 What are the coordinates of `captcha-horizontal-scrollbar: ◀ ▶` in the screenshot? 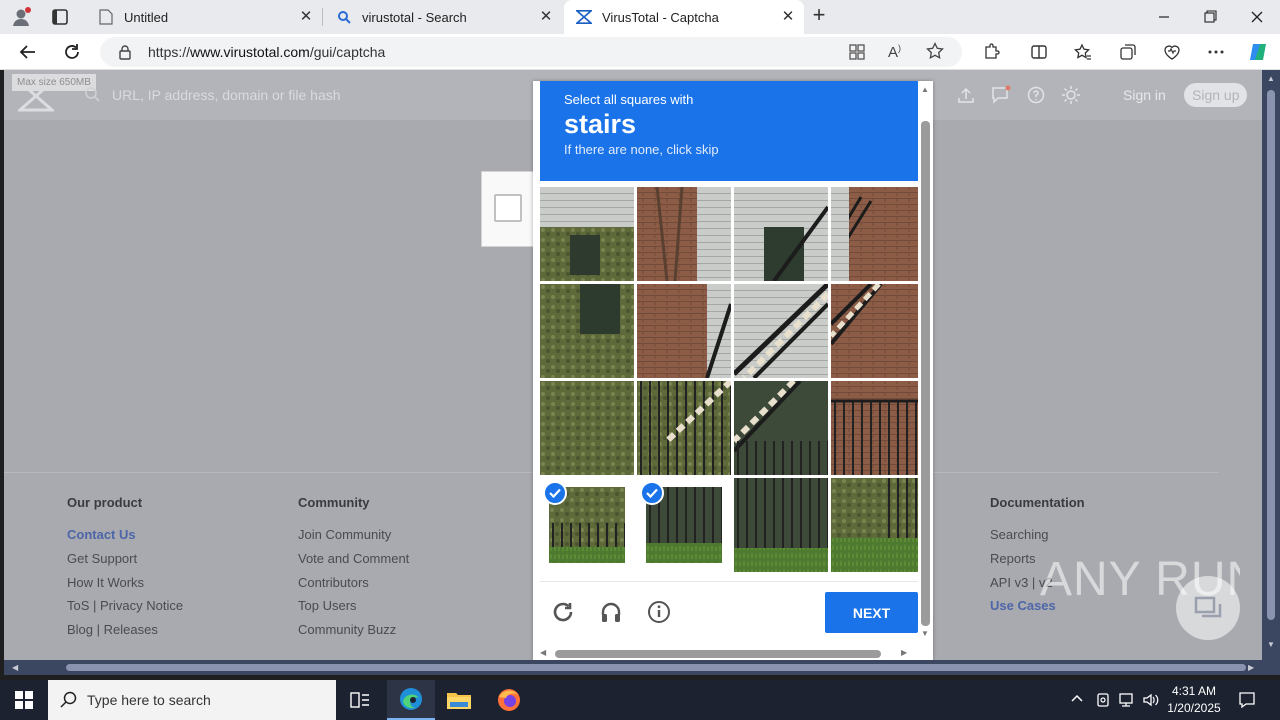 It's located at (725, 653).